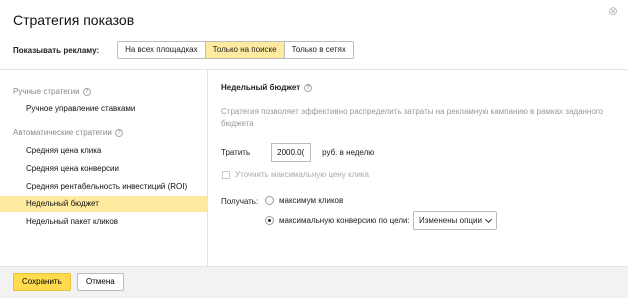 The width and height of the screenshot is (628, 298). I want to click on sidebar-item-weekly-budget: Недельный бюджет, so click(103, 204).